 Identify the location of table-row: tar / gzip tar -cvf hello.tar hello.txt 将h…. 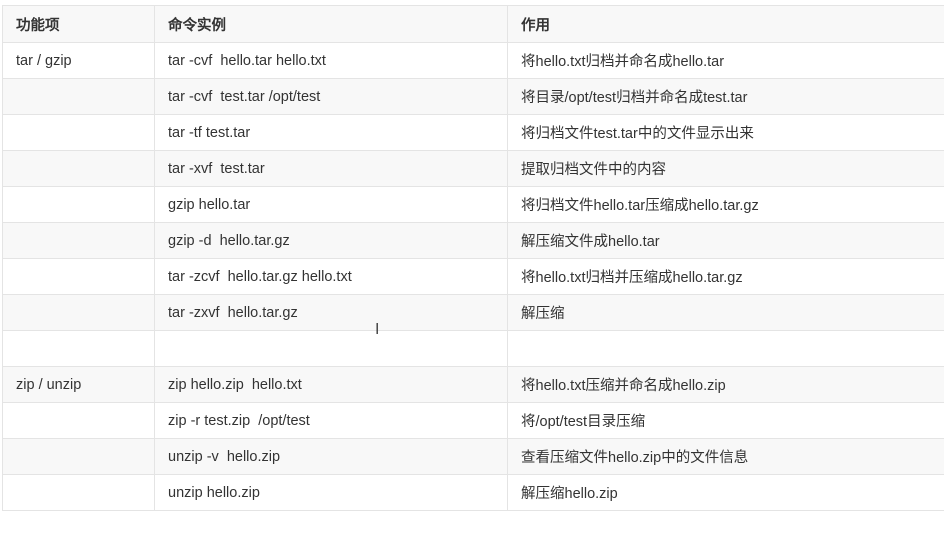
(473, 60).